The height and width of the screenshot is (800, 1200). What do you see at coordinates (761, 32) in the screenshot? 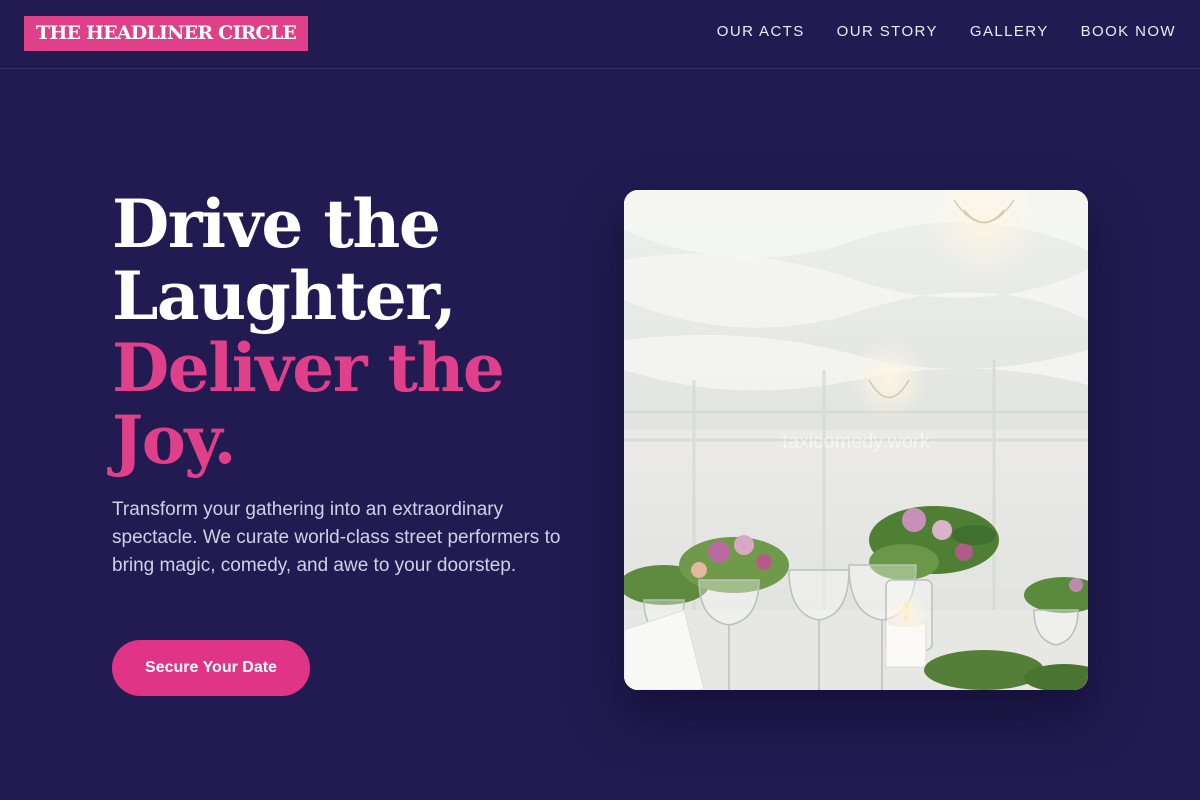
I see `nav-item-our-acts: OUR ACTS` at bounding box center [761, 32].